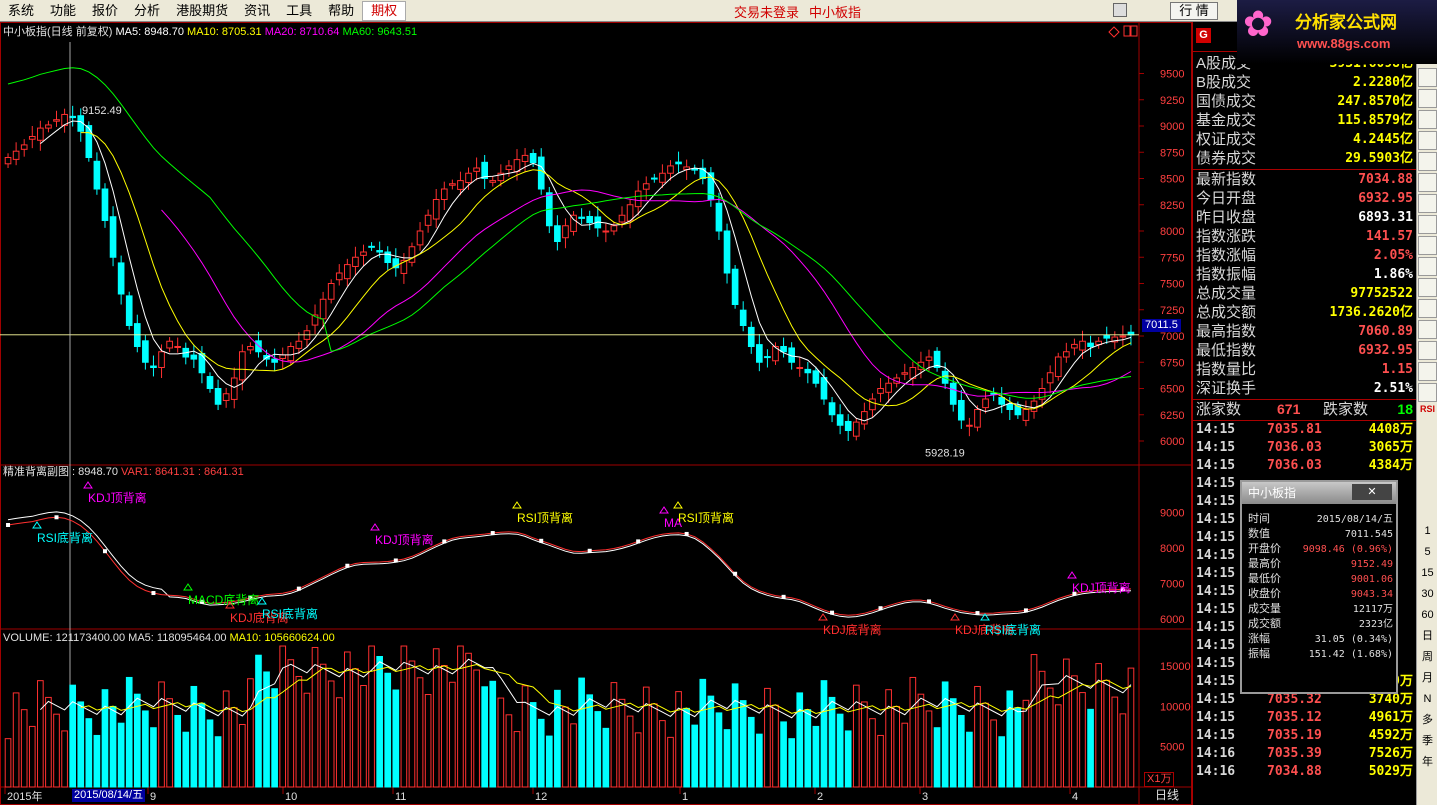 The image size is (1437, 805). Describe the element at coordinates (1305, 350) in the screenshot. I see `index-row: 最低指数 6932.95` at that location.